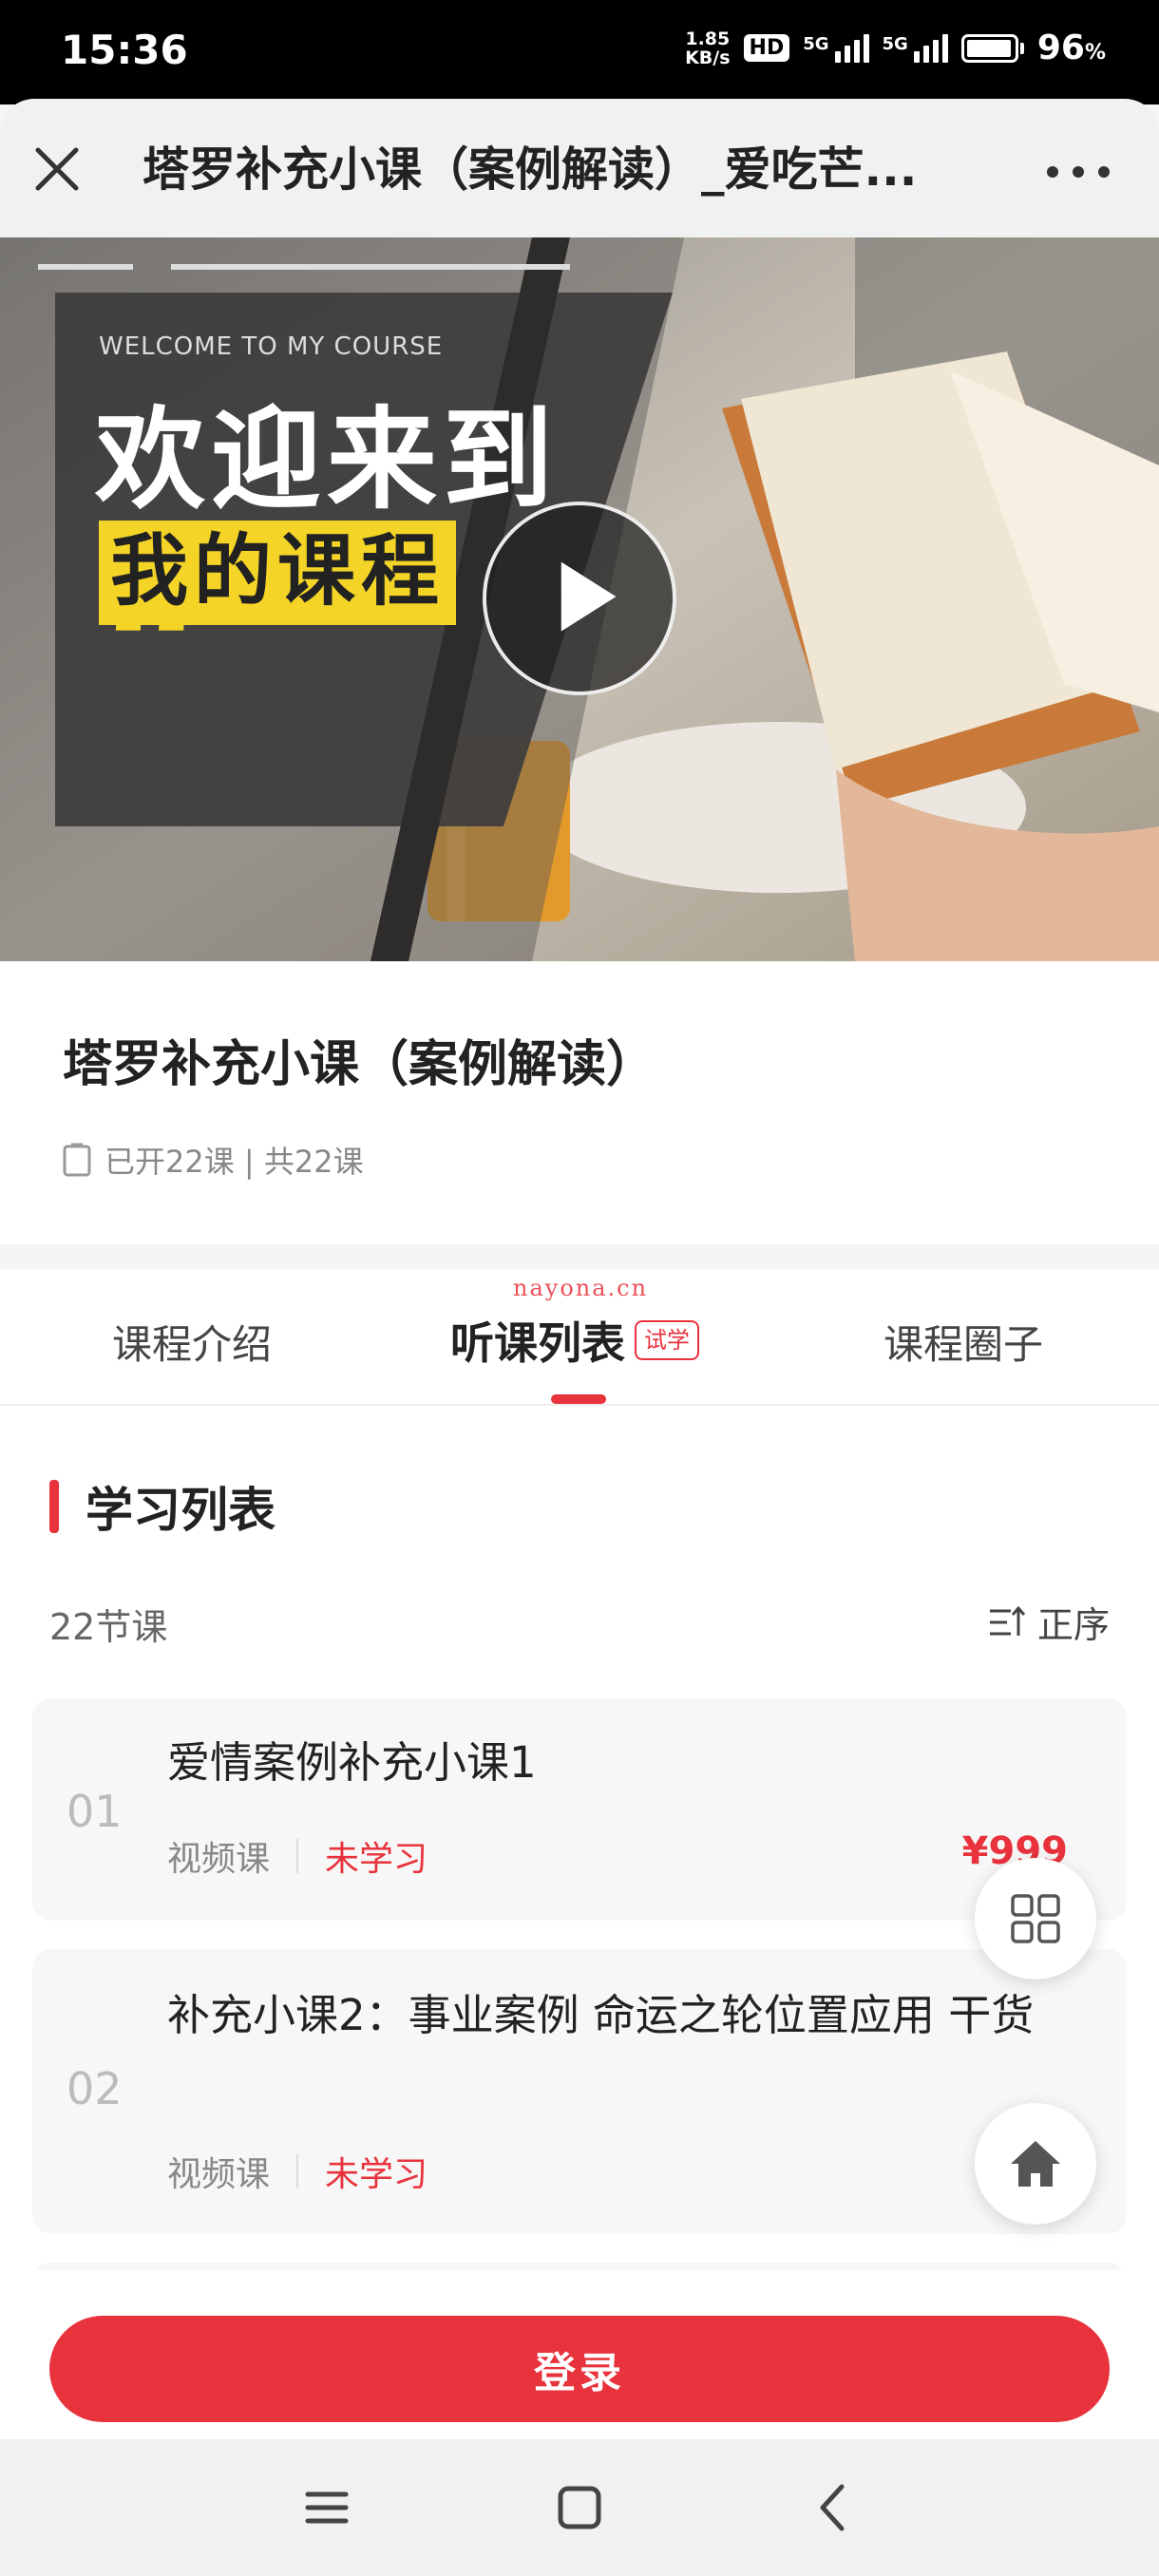 Image resolution: width=1159 pixels, height=2576 pixels. What do you see at coordinates (1071, 47) in the screenshot?
I see `battery-percent: 96%` at bounding box center [1071, 47].